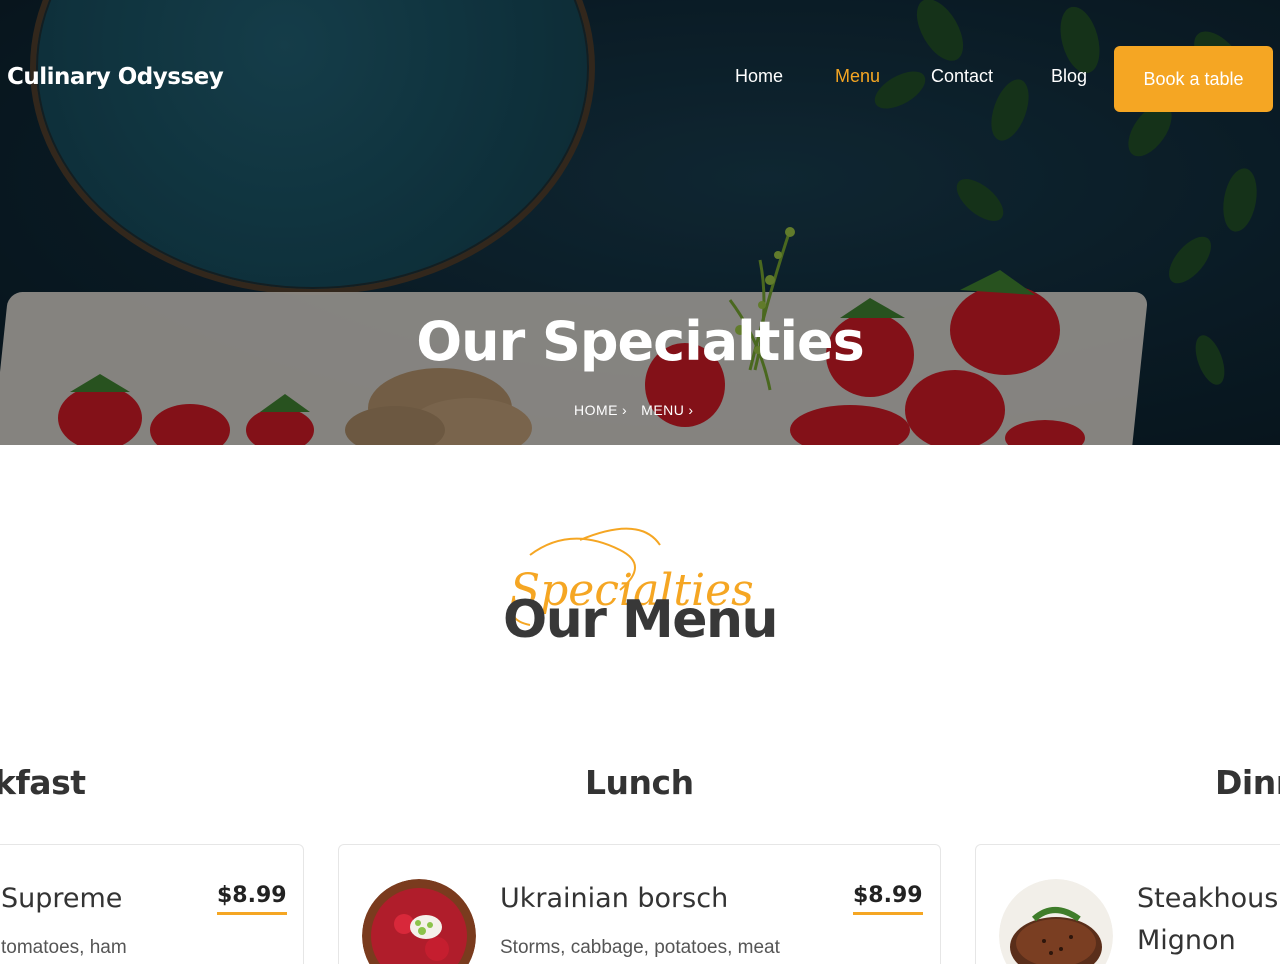 The image size is (1280, 964). I want to click on breadcrumb-home: HOME ›, so click(600, 410).